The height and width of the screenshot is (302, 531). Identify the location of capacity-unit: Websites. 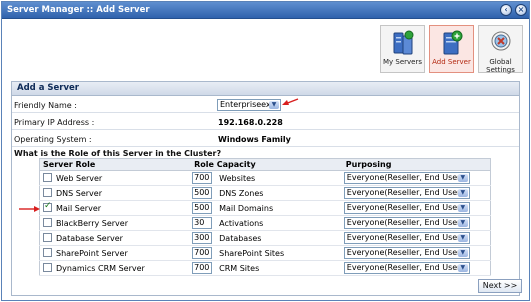
(237, 178).